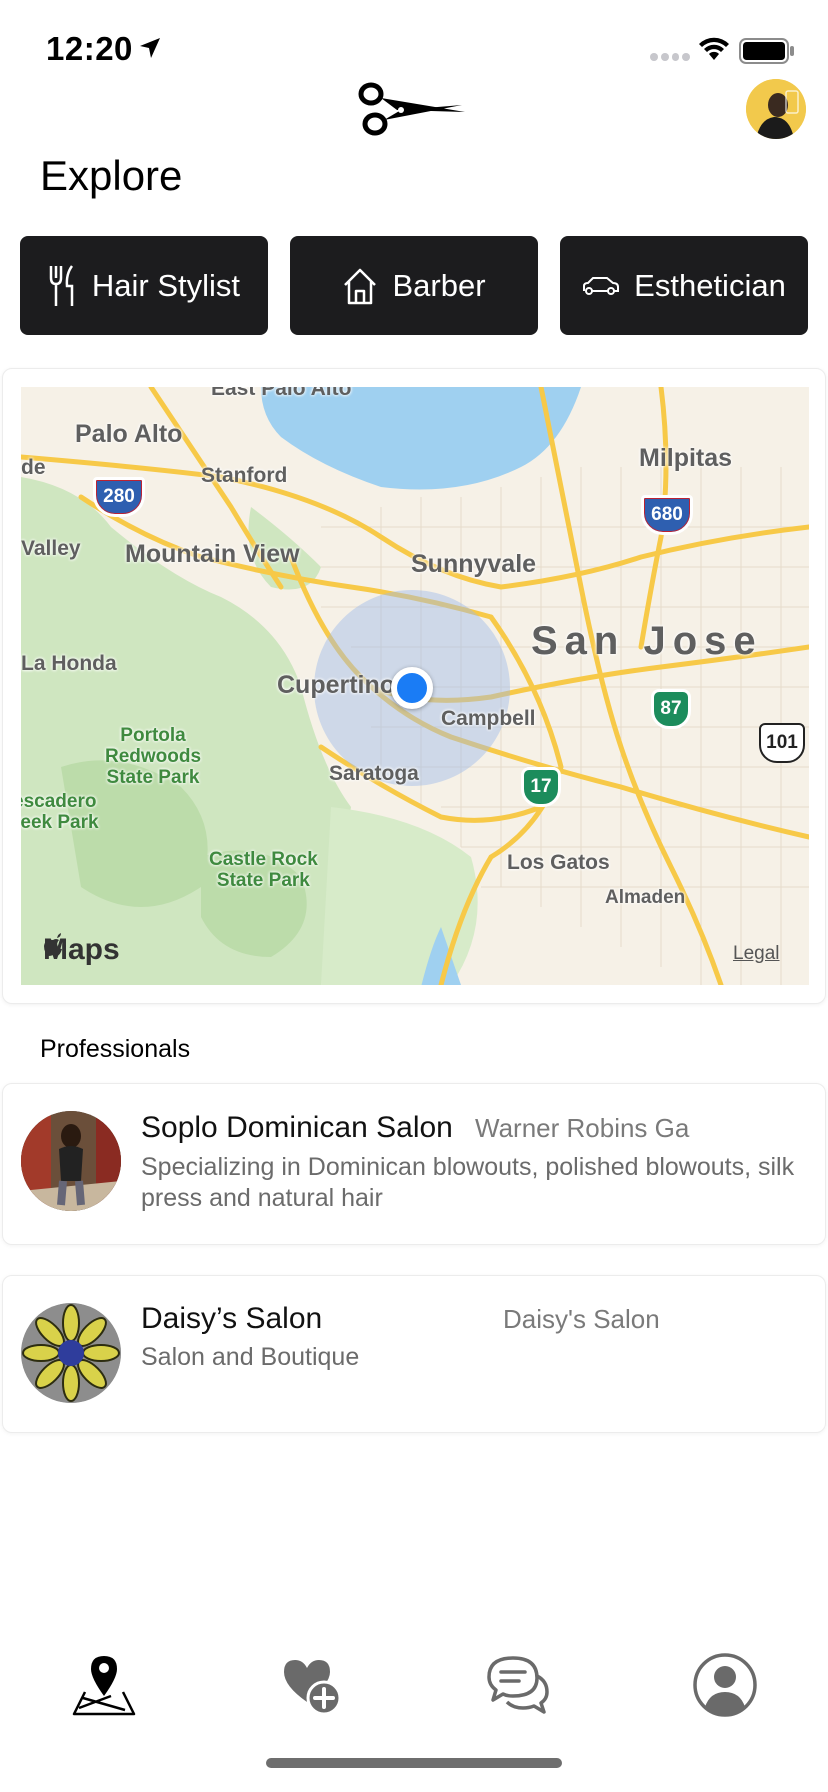  What do you see at coordinates (312, 1688) in the screenshot?
I see `heart-plus-icon` at bounding box center [312, 1688].